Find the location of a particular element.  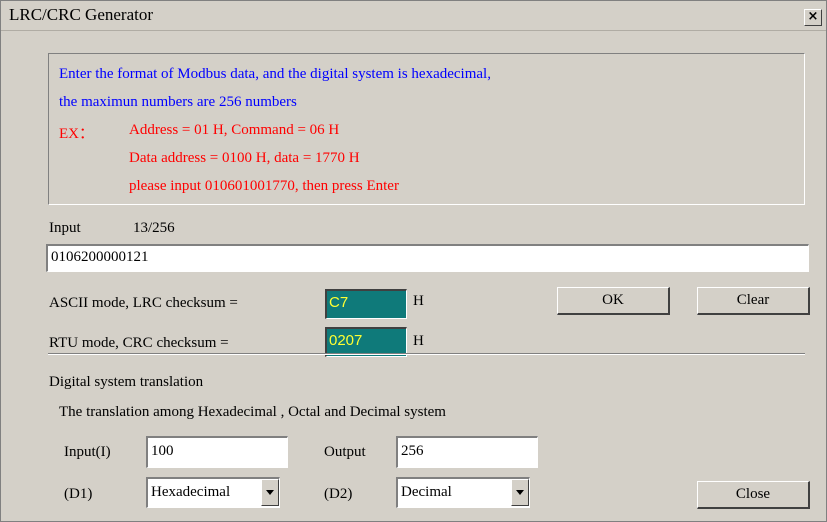

example-line-2: Data address = 0100 H, data = 1770 H is located at coordinates (244, 158).